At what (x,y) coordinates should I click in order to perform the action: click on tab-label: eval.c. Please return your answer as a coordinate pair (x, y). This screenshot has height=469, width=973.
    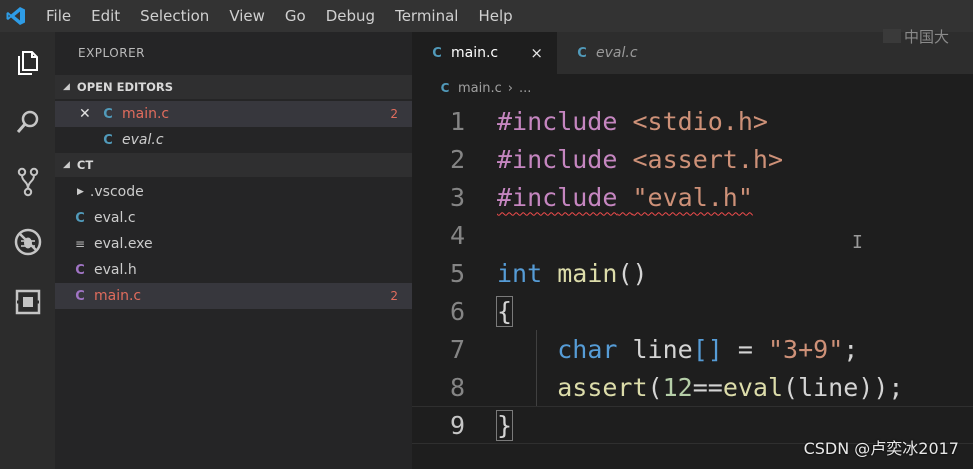
    Looking at the image, I should click on (617, 53).